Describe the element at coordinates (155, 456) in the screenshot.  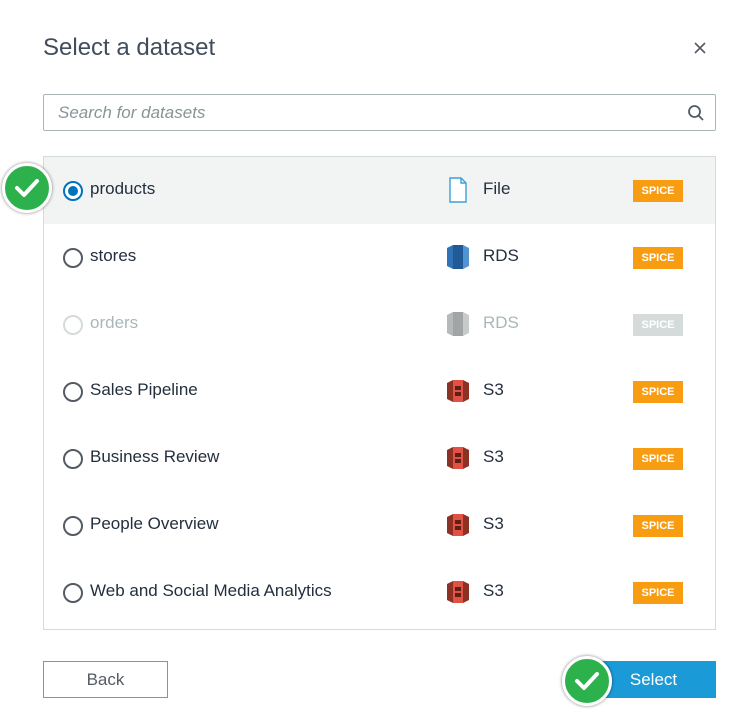
I see `dataset-name: Business Review` at that location.